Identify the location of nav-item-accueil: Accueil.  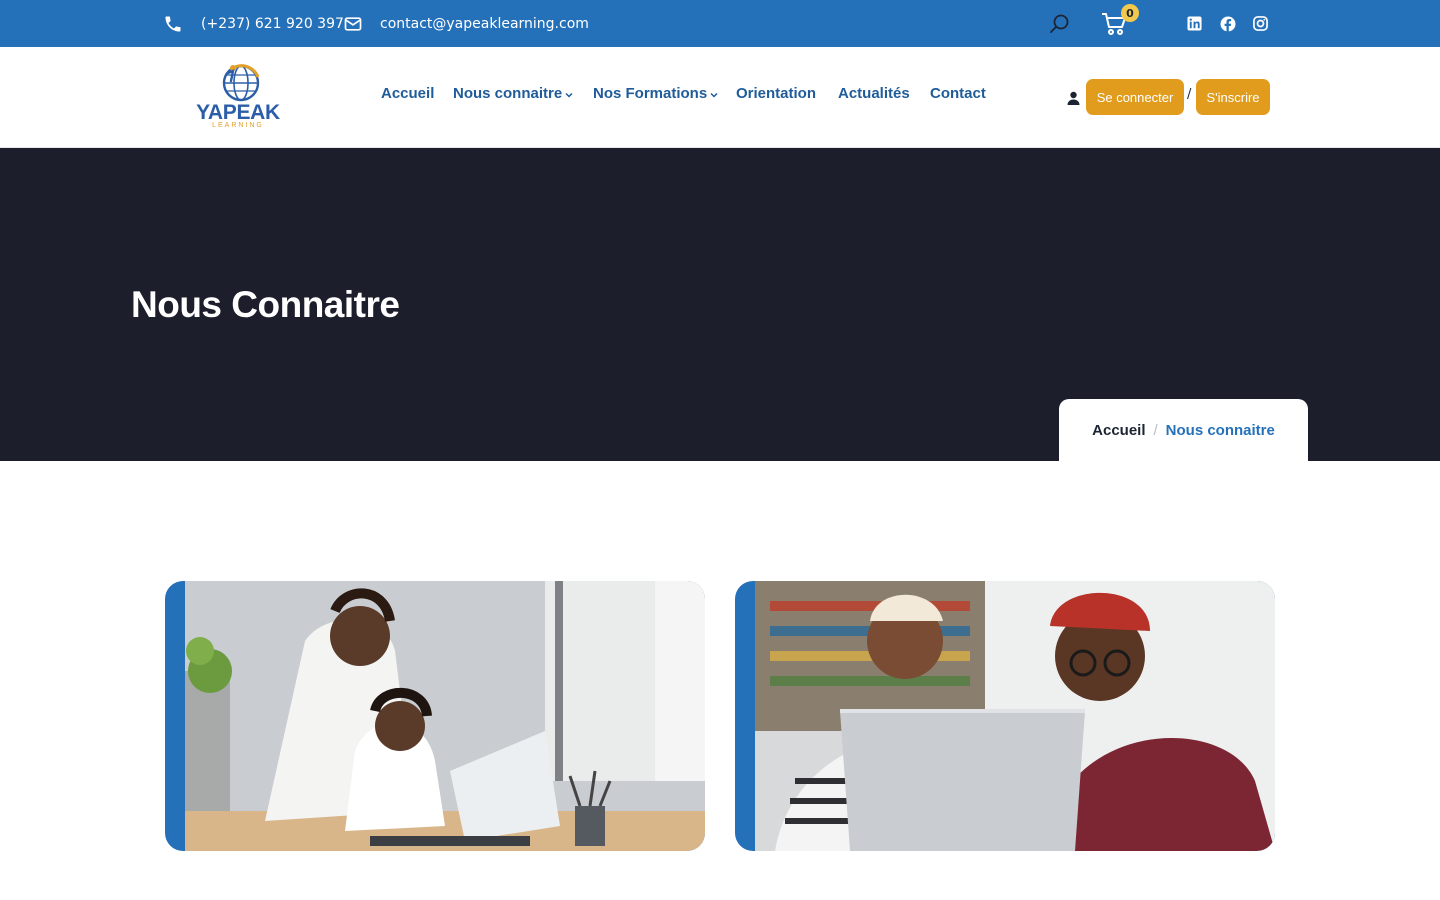
(407, 93).